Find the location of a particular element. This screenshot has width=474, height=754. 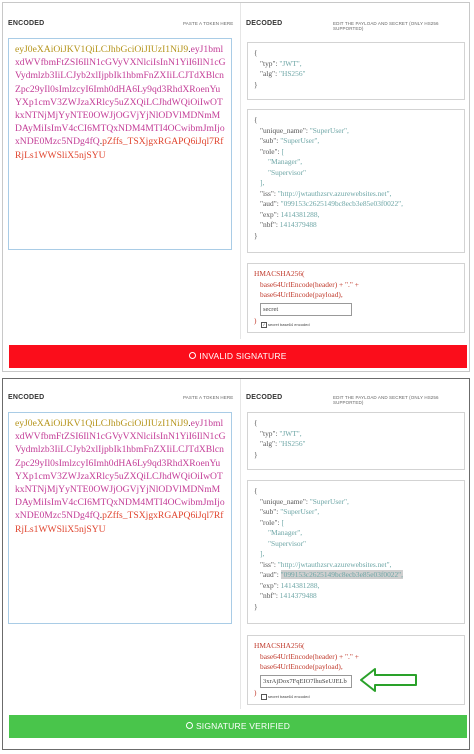

base64-checkbox: ✓ secret base64 encoded is located at coordinates (285, 325).